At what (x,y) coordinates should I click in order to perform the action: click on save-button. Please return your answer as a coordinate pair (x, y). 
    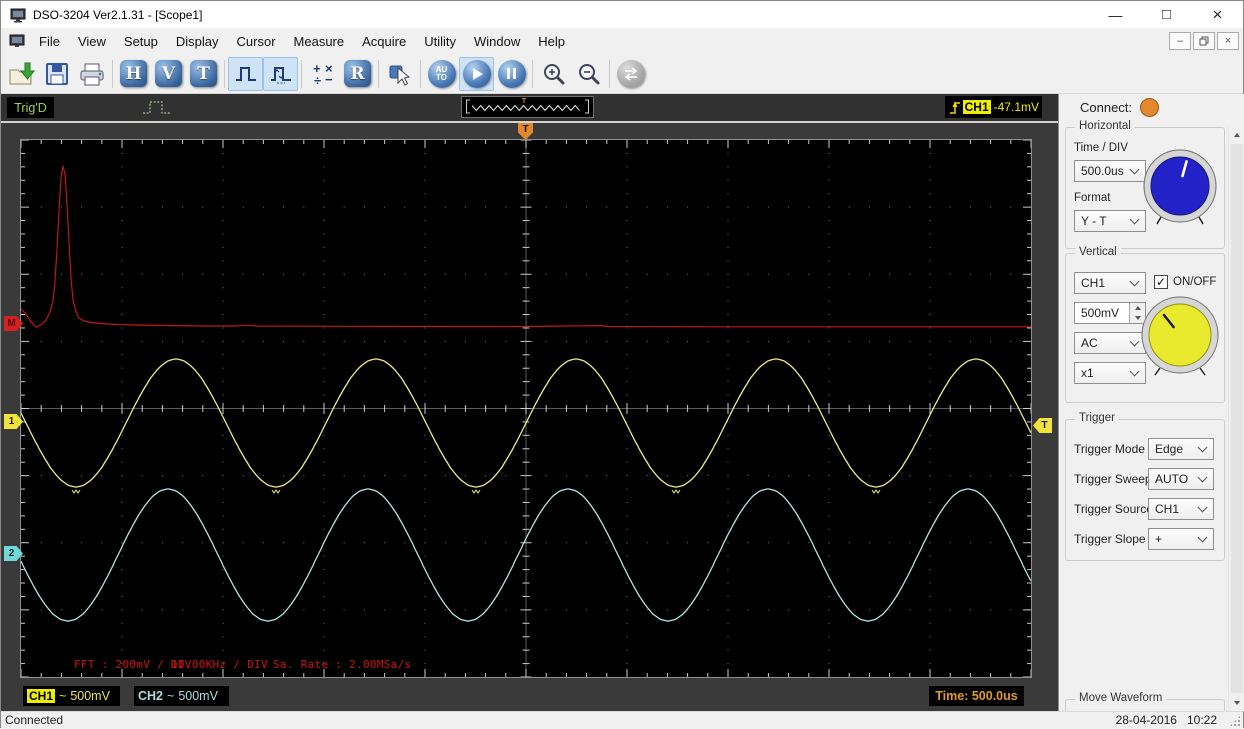
    Looking at the image, I should click on (56, 74).